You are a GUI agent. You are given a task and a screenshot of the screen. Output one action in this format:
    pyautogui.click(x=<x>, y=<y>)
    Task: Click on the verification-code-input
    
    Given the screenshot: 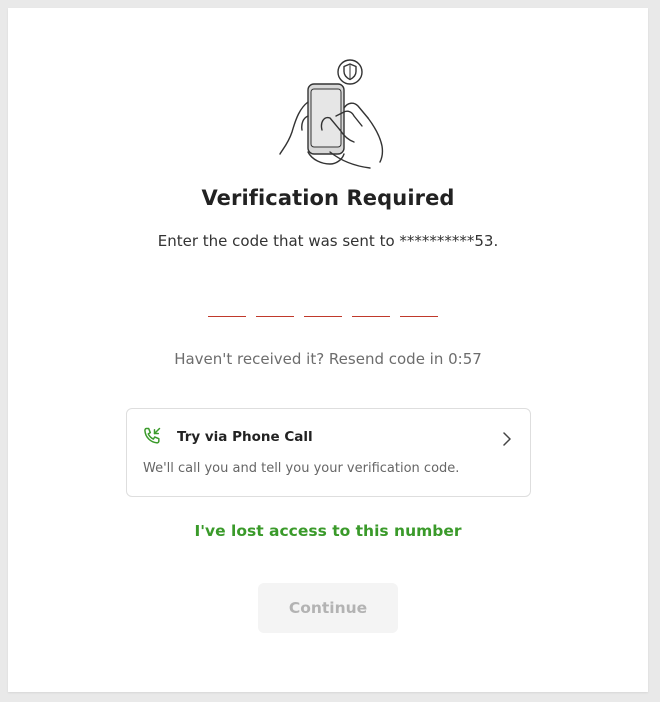 What is the action you would take?
    pyautogui.click(x=323, y=302)
    